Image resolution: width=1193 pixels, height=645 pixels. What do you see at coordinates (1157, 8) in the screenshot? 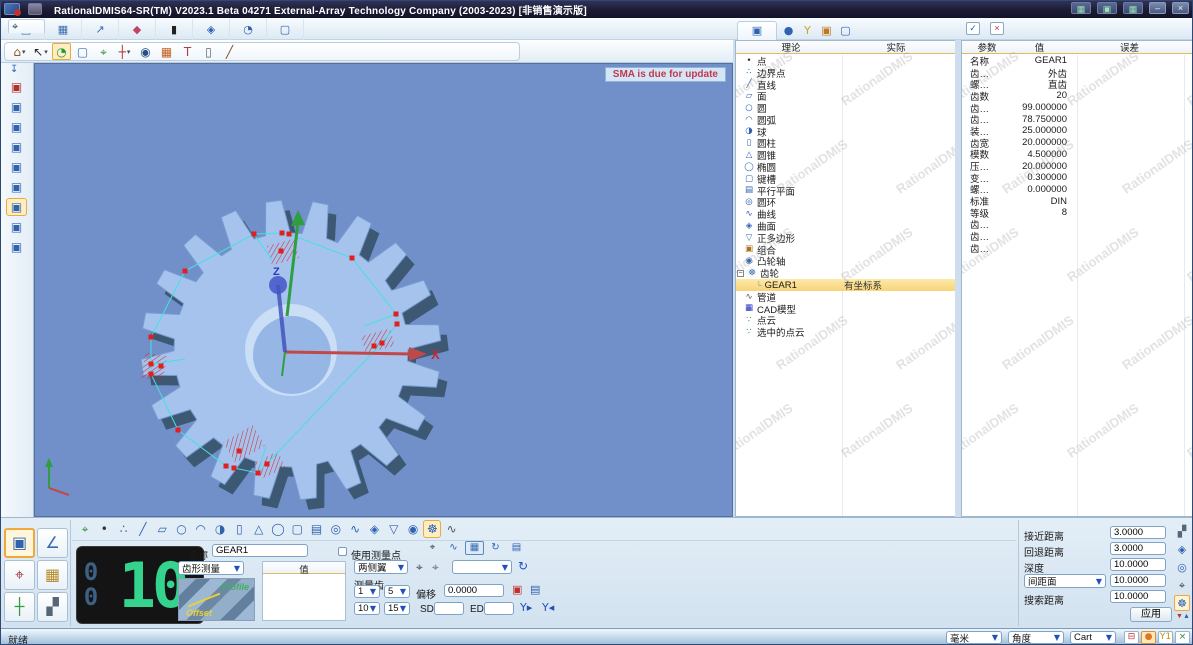
I see `minimize-button: –` at bounding box center [1157, 8].